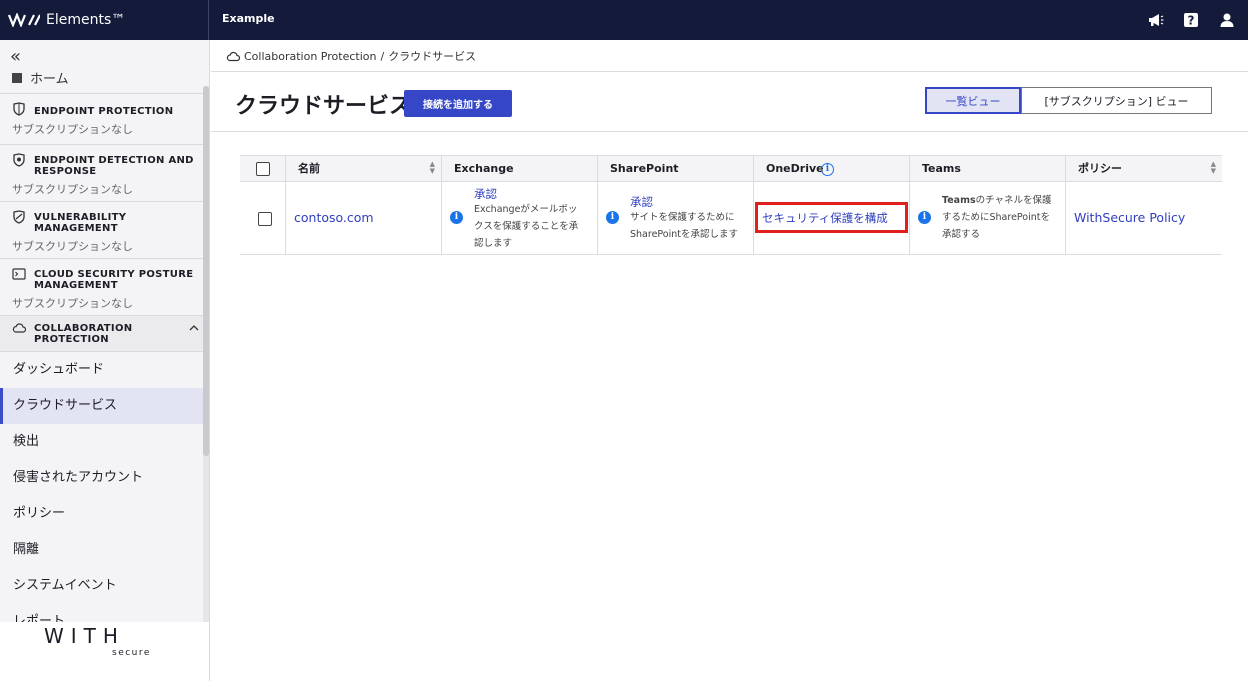  Describe the element at coordinates (458, 103) in the screenshot. I see `add-connection-button: 接続を追加する` at that location.